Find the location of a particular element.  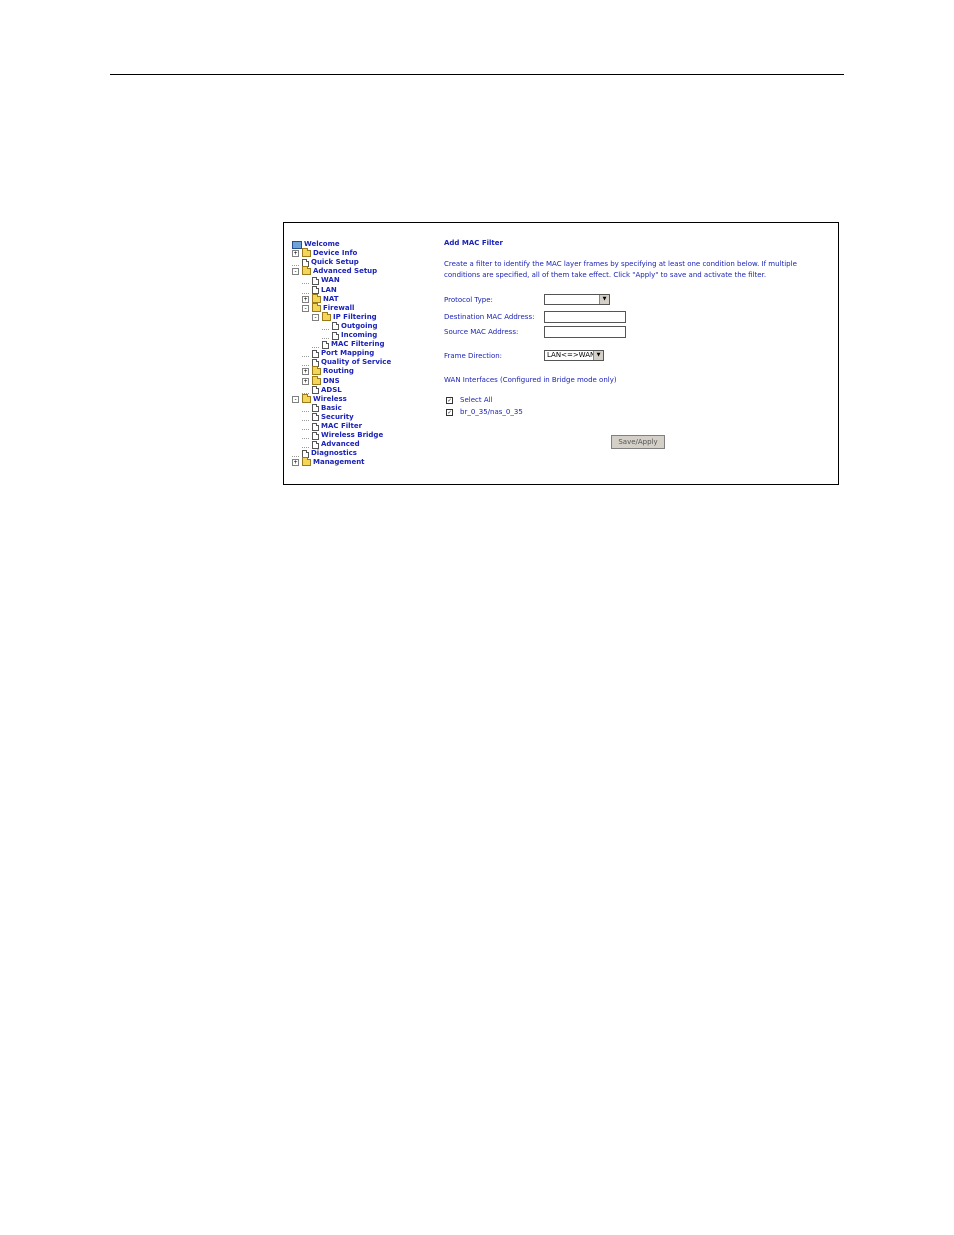

nav-item-mac-filter: MAC Filter is located at coordinates (332, 426).